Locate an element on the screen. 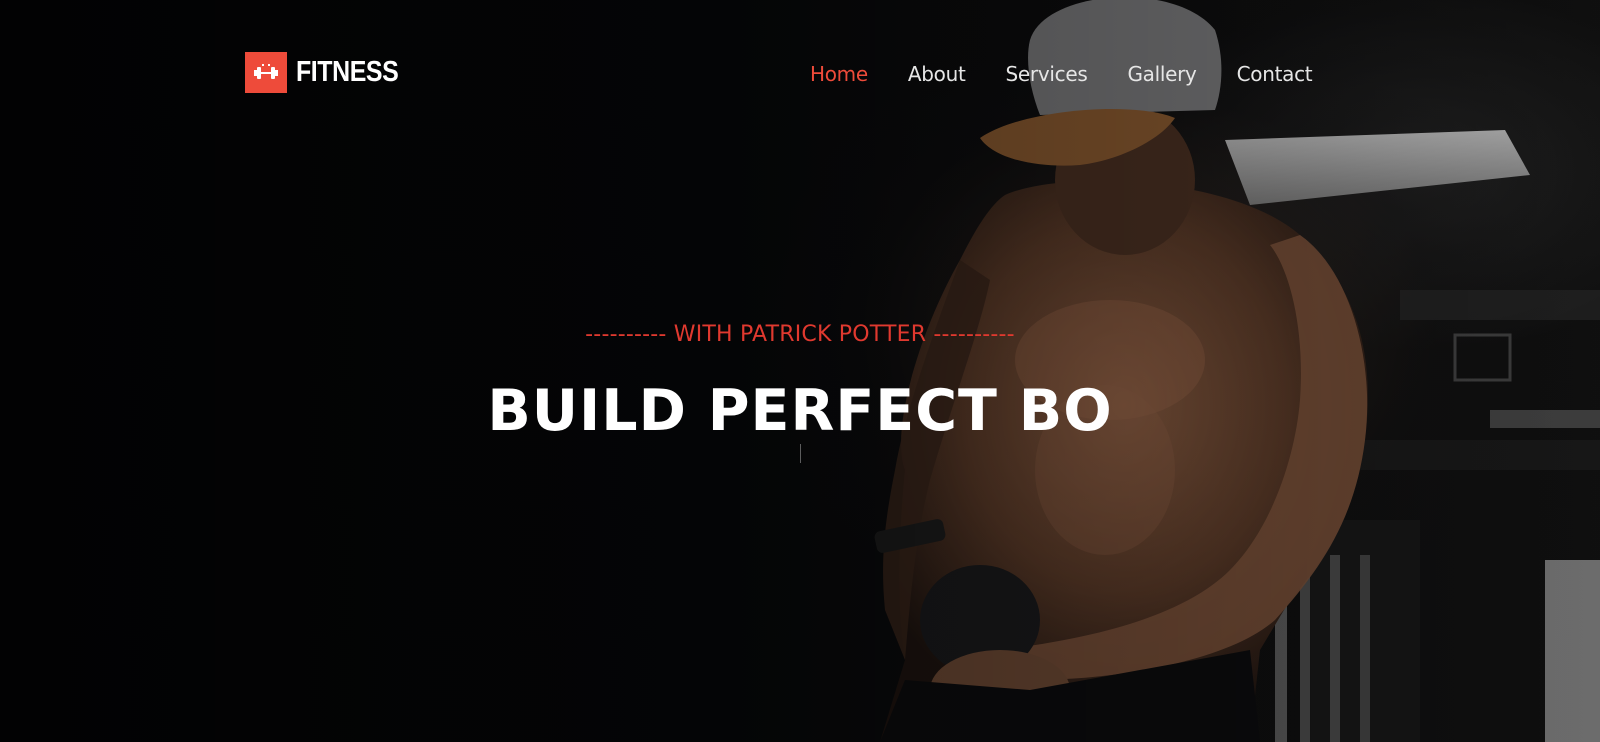 This screenshot has width=1600, height=742. brand-name: FITNESS is located at coordinates (347, 72).